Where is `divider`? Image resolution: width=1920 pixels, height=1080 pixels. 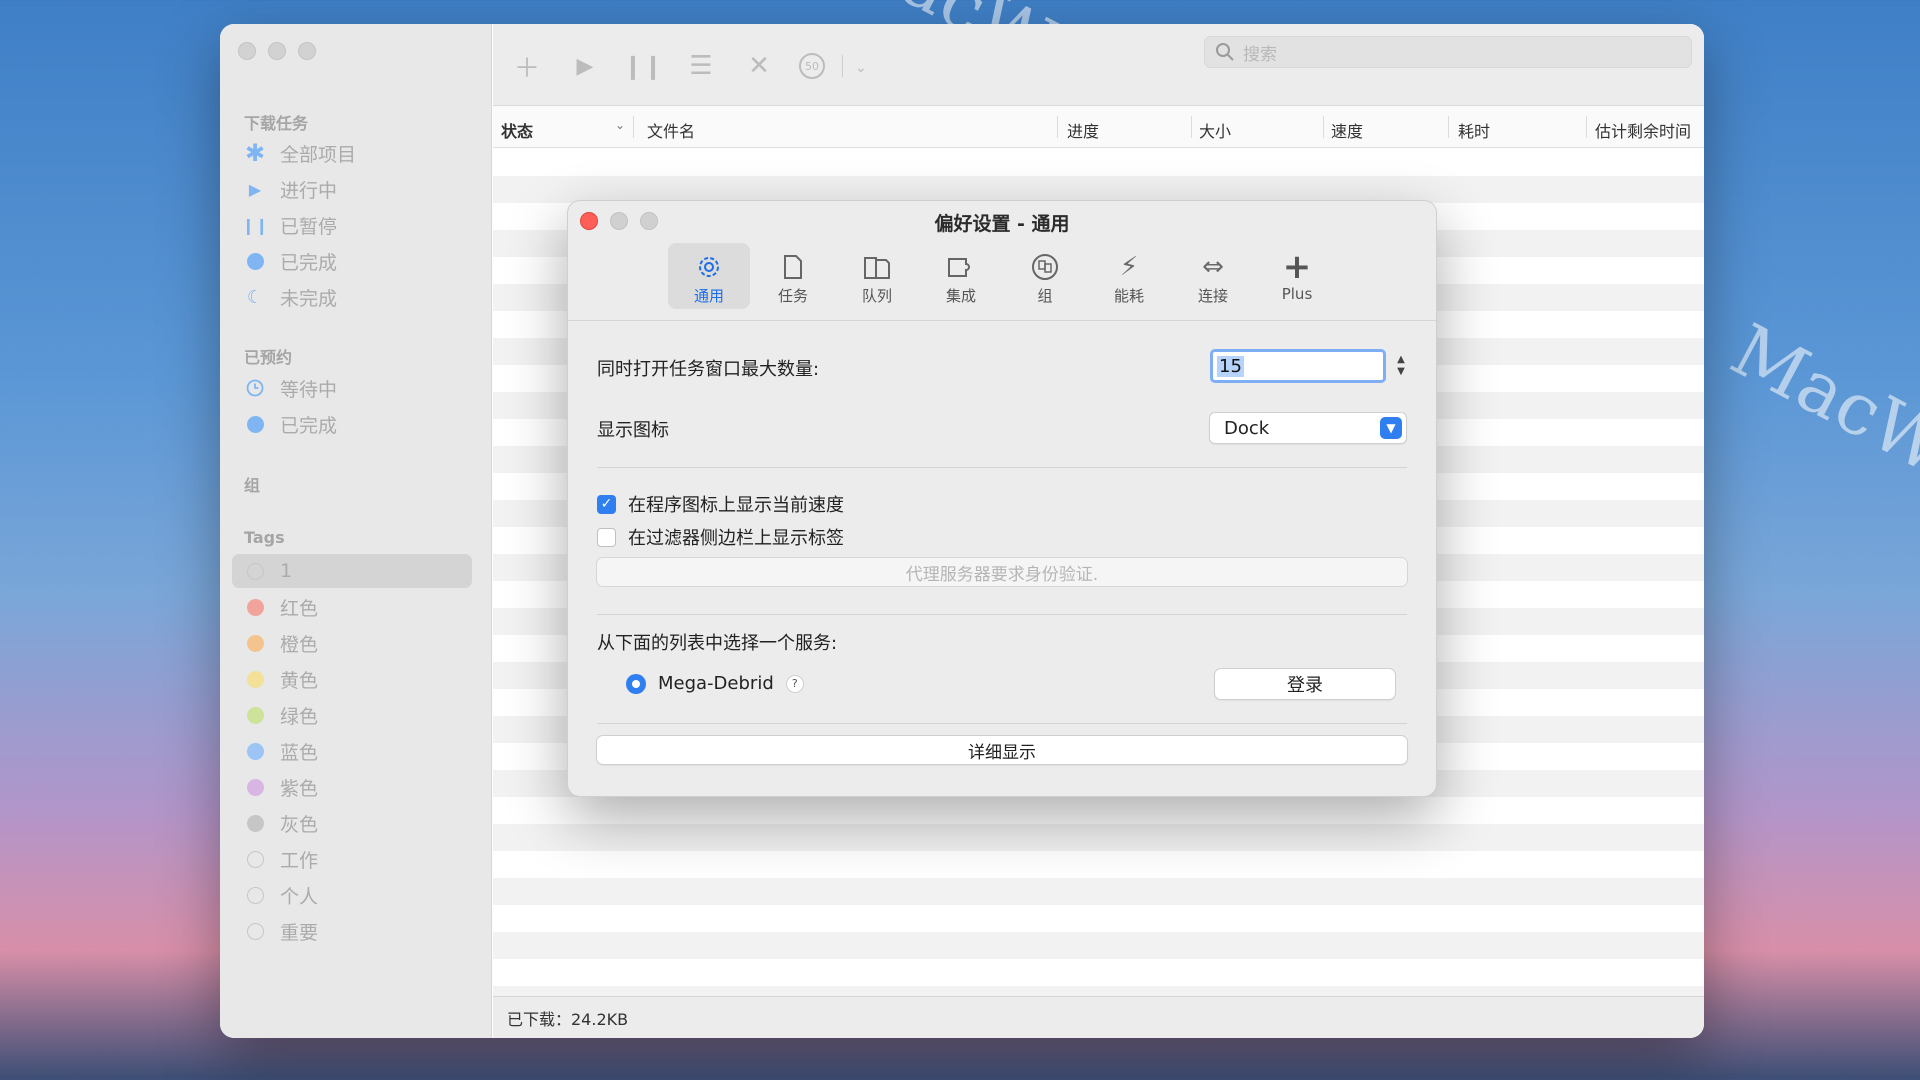
divider is located at coordinates (1002, 614).